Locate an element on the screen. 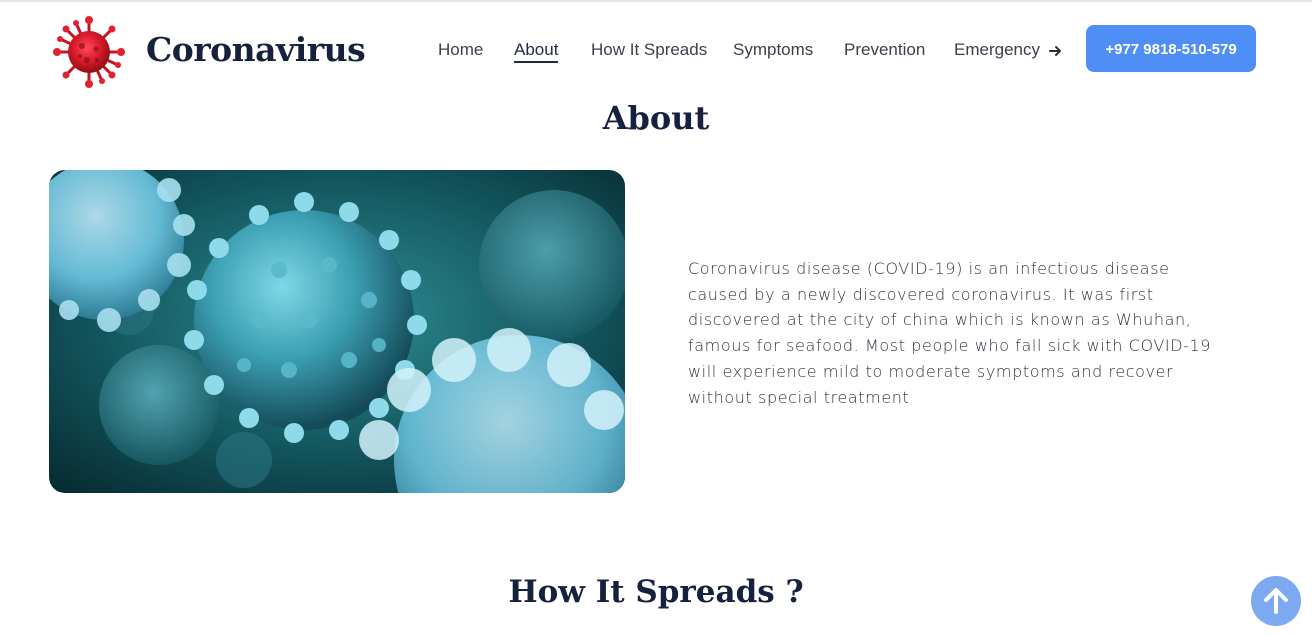 This screenshot has height=636, width=1312. arrow-up-icon is located at coordinates (1276, 601).